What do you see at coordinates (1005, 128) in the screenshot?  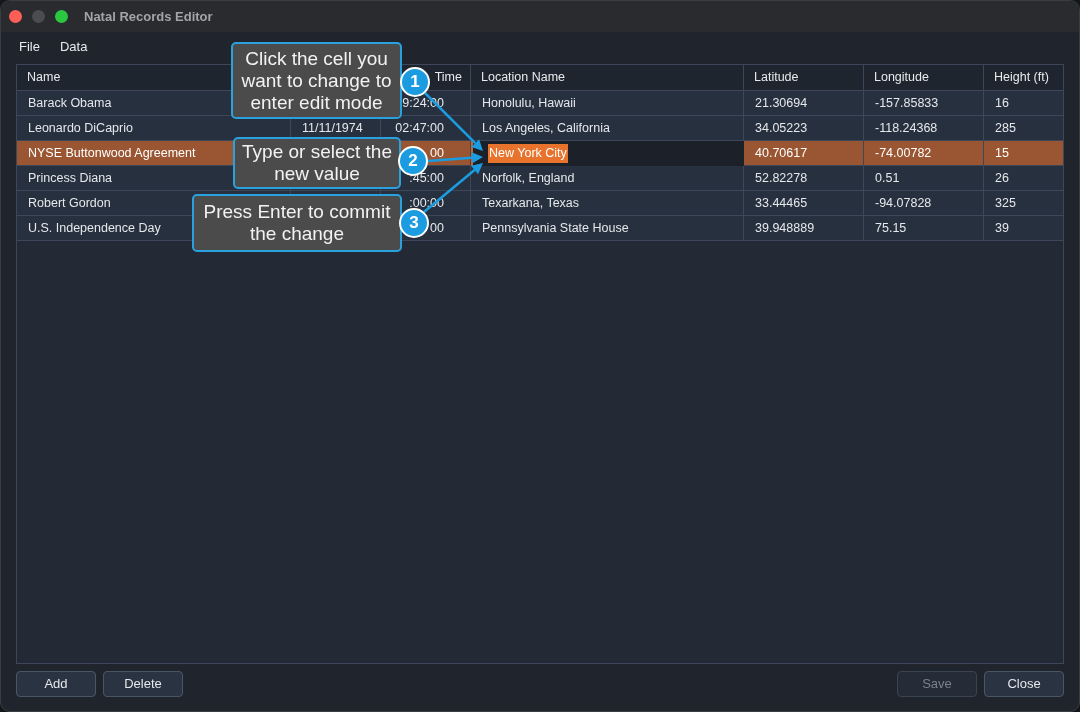 I see `table-cell-text: 285` at bounding box center [1005, 128].